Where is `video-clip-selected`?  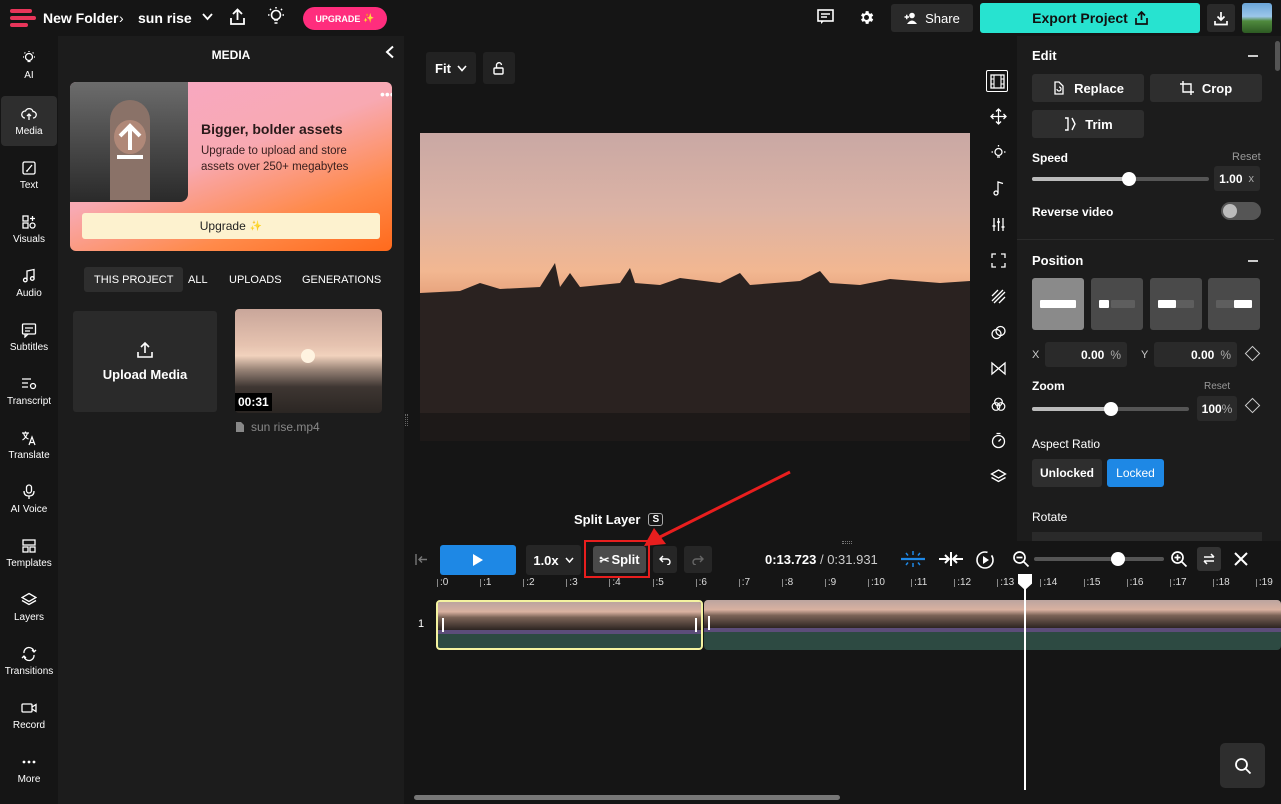 video-clip-selected is located at coordinates (569, 625).